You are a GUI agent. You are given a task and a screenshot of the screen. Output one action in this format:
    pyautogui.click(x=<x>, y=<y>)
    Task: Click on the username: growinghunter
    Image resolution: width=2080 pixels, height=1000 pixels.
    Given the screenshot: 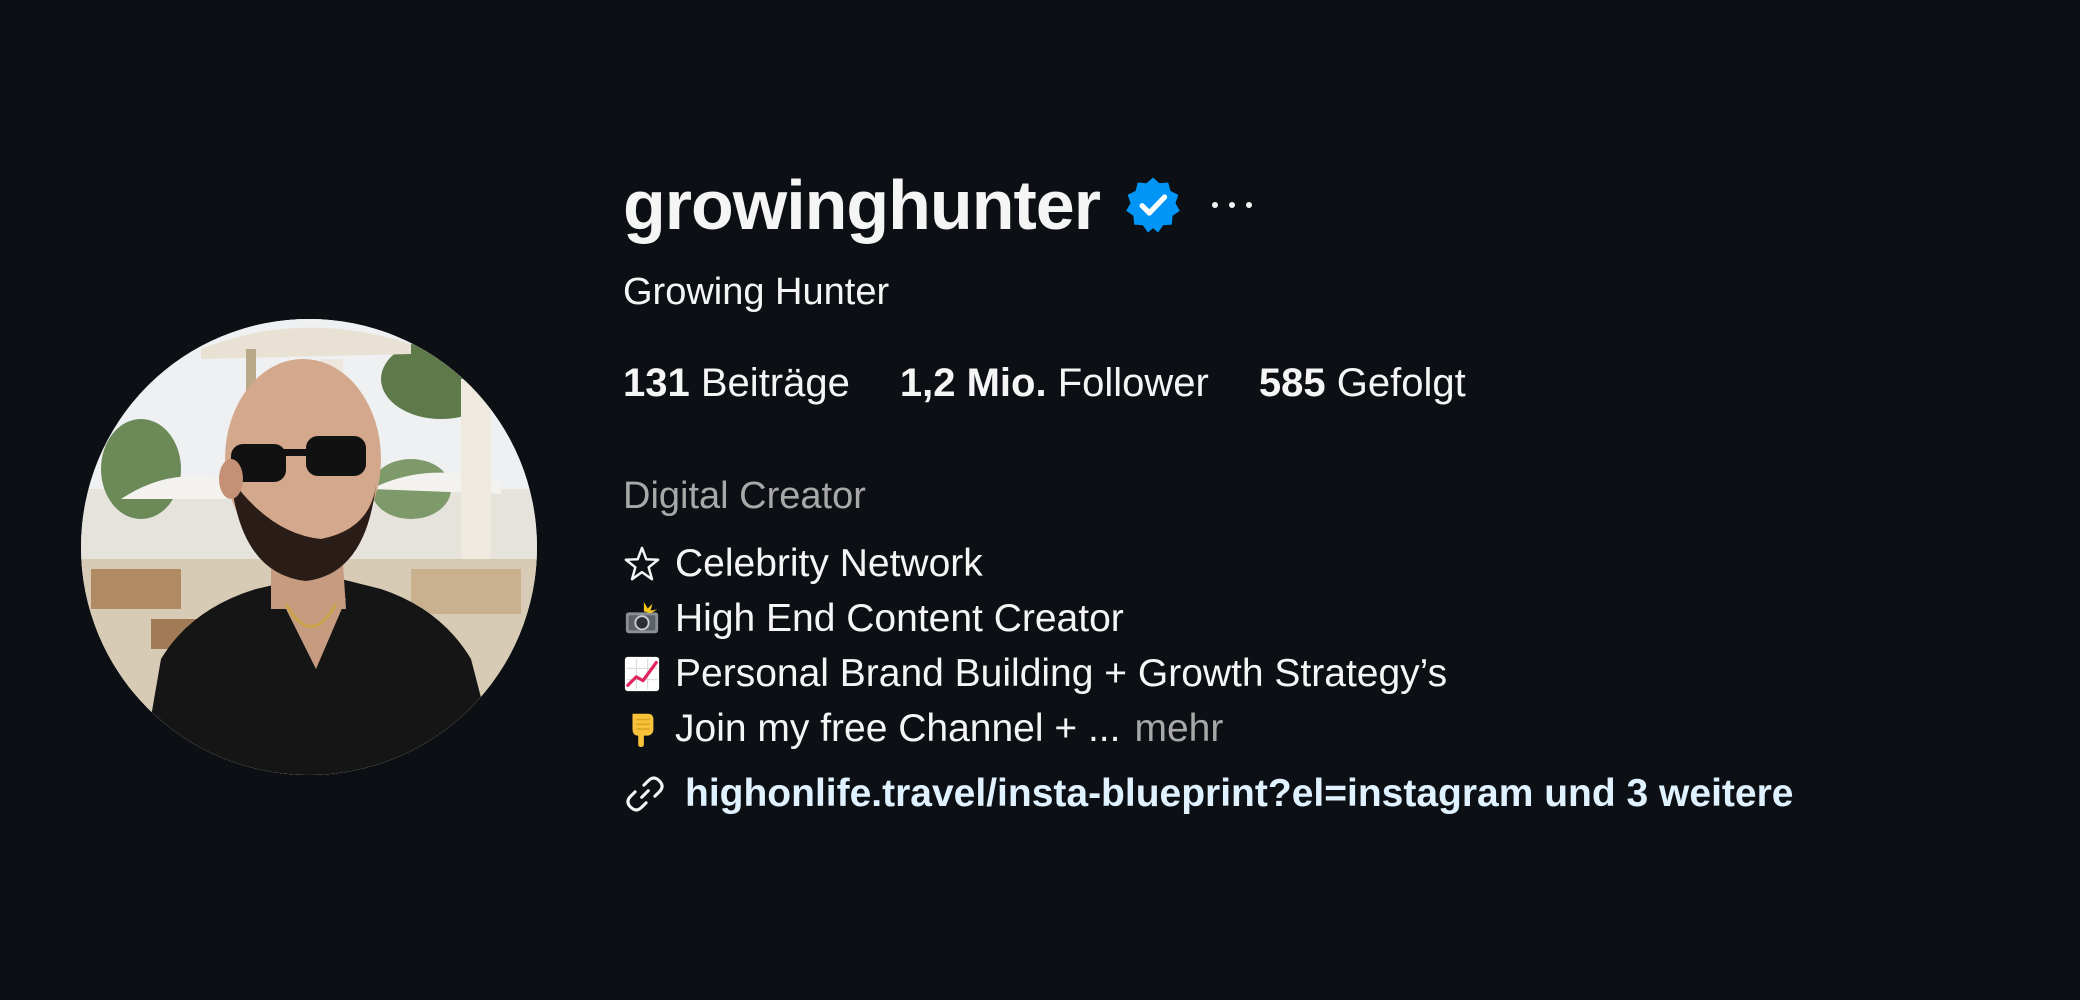 What is the action you would take?
    pyautogui.click(x=862, y=205)
    